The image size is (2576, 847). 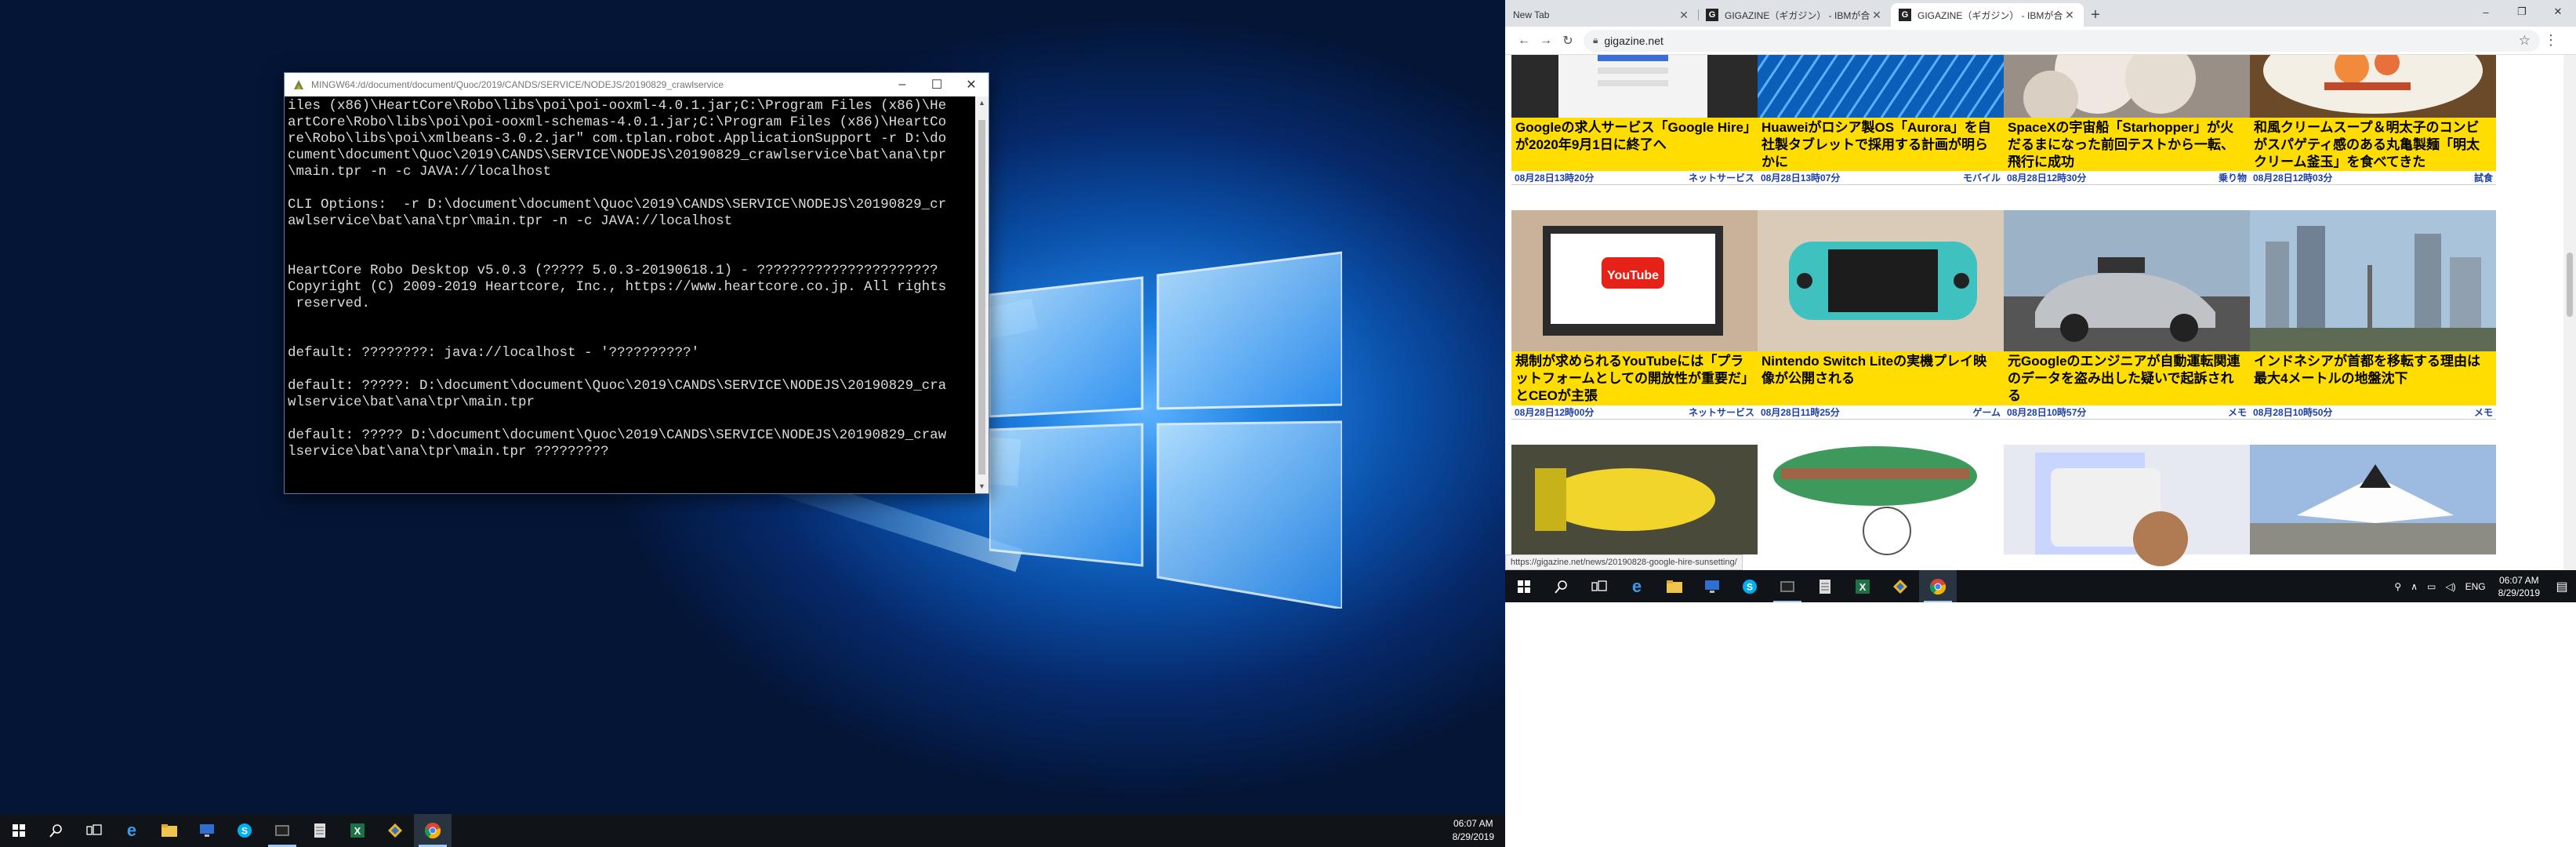 I want to click on article-title: 元Googleのエンジニアが自動運転関連のデータを盗み出した疑いで起訴される, so click(x=2127, y=378).